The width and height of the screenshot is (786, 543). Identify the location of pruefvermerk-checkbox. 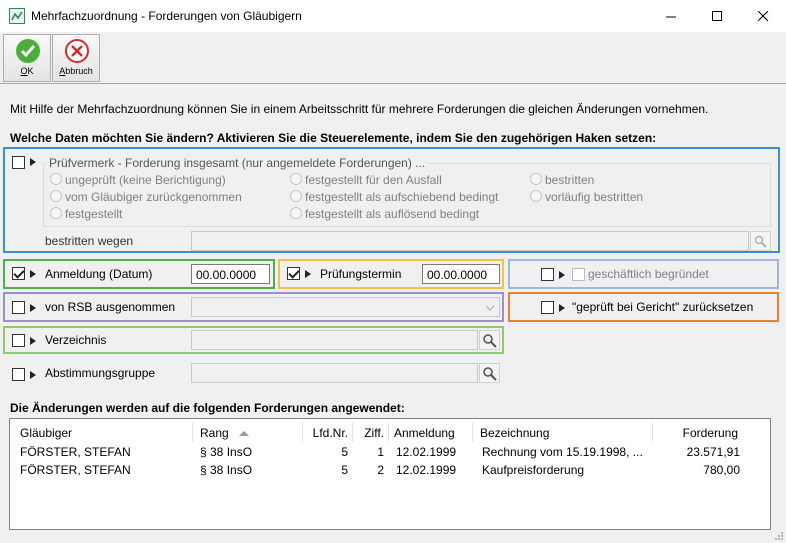
(18, 162).